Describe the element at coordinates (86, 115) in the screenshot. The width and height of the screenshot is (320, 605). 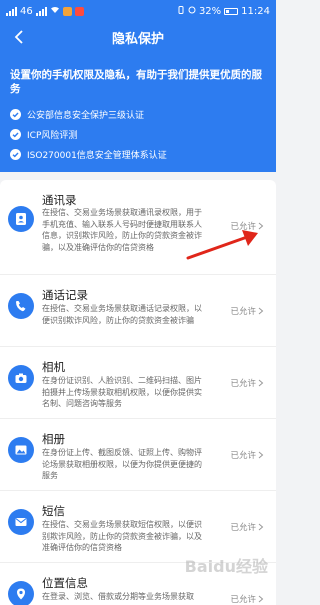
I see `cert-label: 公安部信息安全保护三级认证` at that location.